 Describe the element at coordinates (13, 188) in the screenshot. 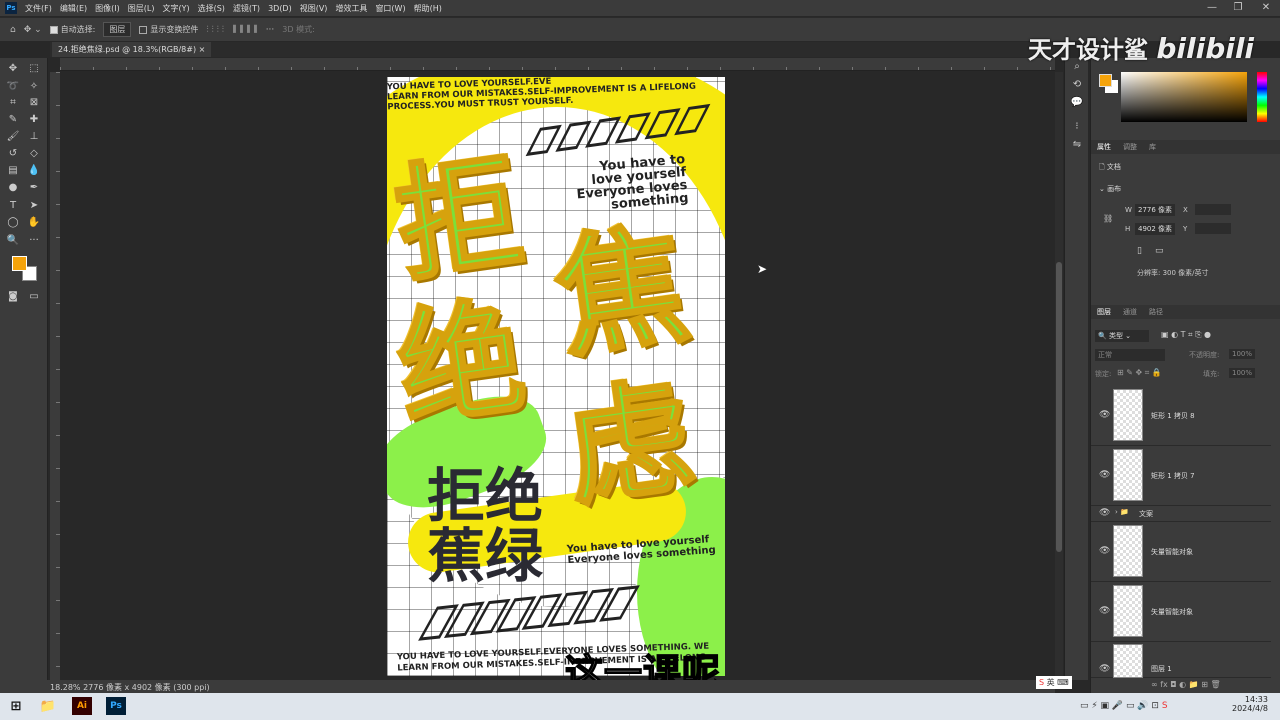

I see `dodge-tool-icon: ●` at that location.